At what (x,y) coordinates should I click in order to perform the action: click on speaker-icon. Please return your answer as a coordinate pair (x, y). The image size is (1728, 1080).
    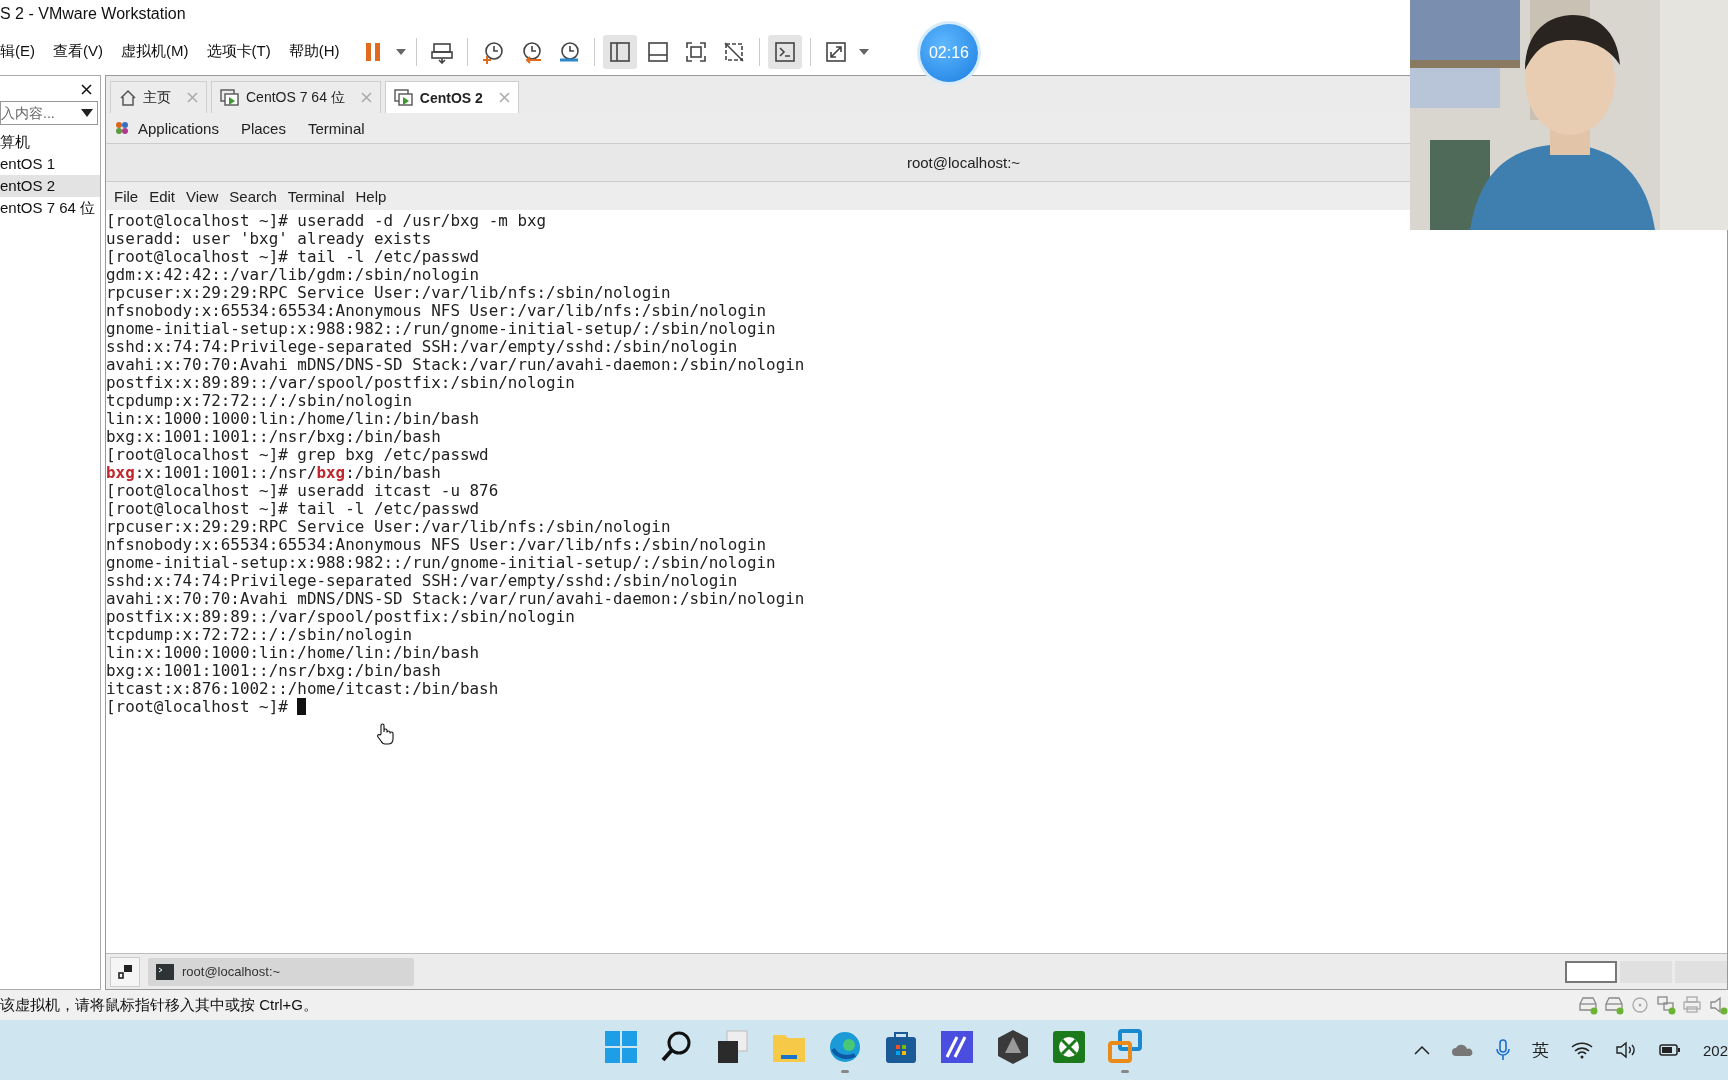
    Looking at the image, I should click on (1625, 1050).